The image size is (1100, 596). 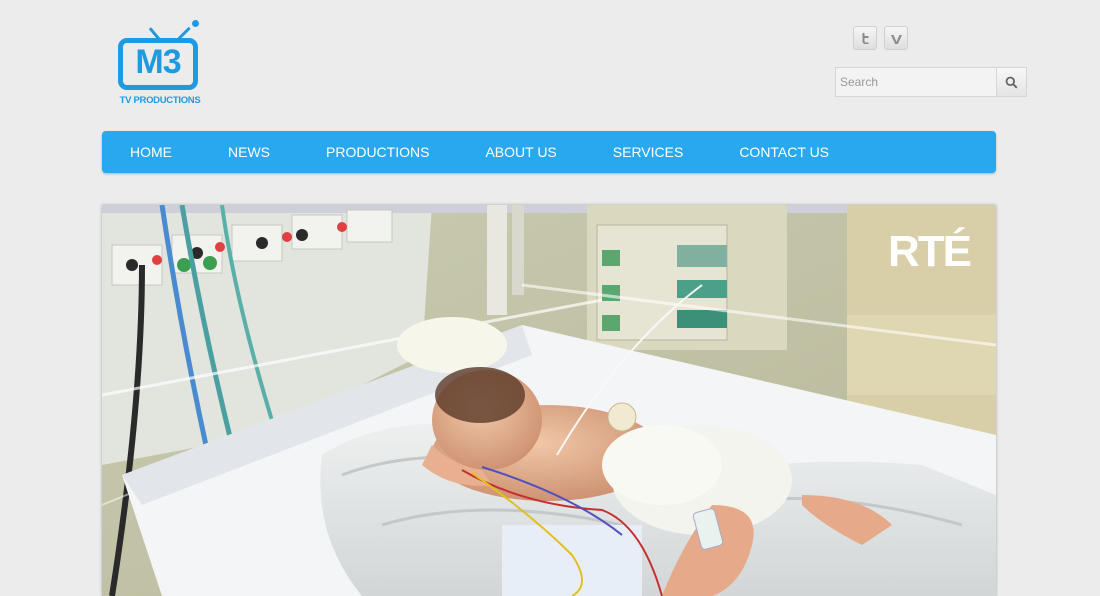 I want to click on nav-item-home: HOME, so click(x=151, y=152).